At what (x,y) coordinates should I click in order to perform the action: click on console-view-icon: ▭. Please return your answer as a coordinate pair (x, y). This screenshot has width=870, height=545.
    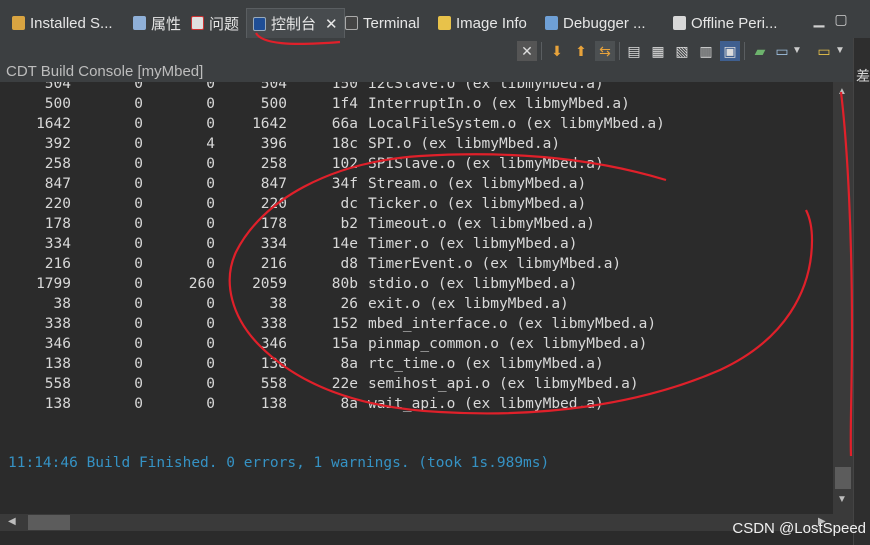
    Looking at the image, I should click on (782, 51).